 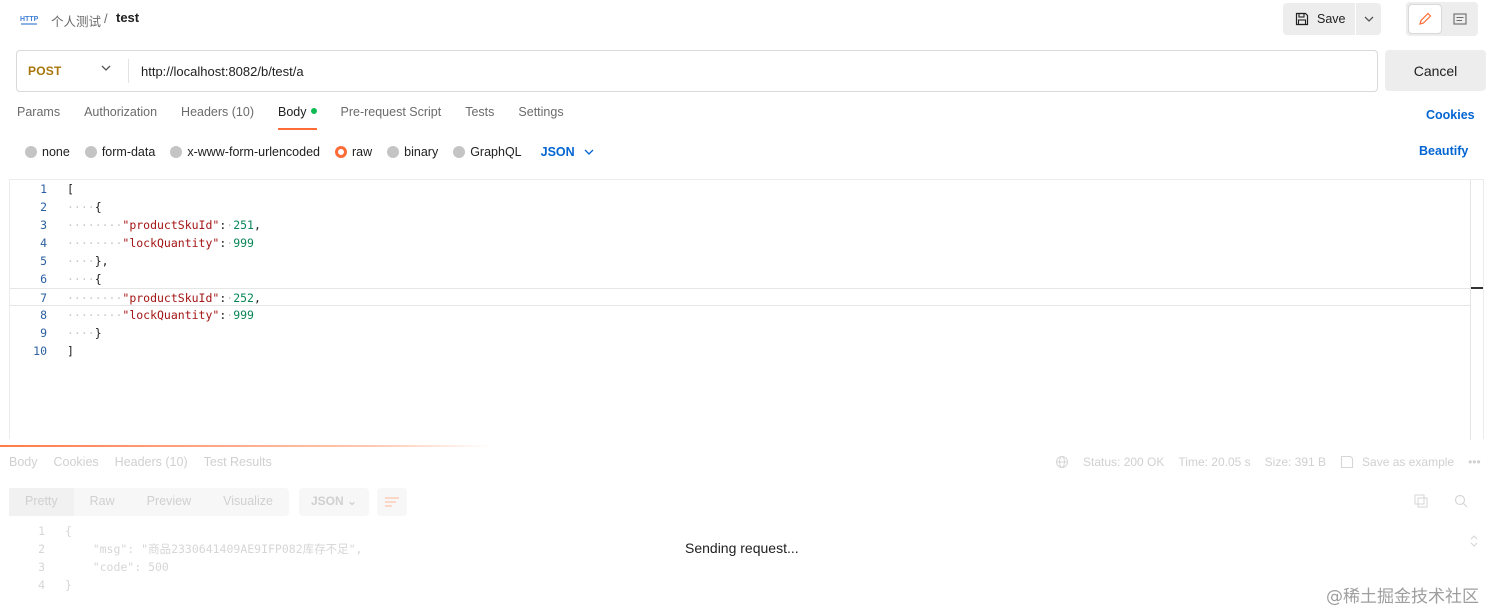 What do you see at coordinates (479, 117) in the screenshot?
I see `tab-tests: Tests` at bounding box center [479, 117].